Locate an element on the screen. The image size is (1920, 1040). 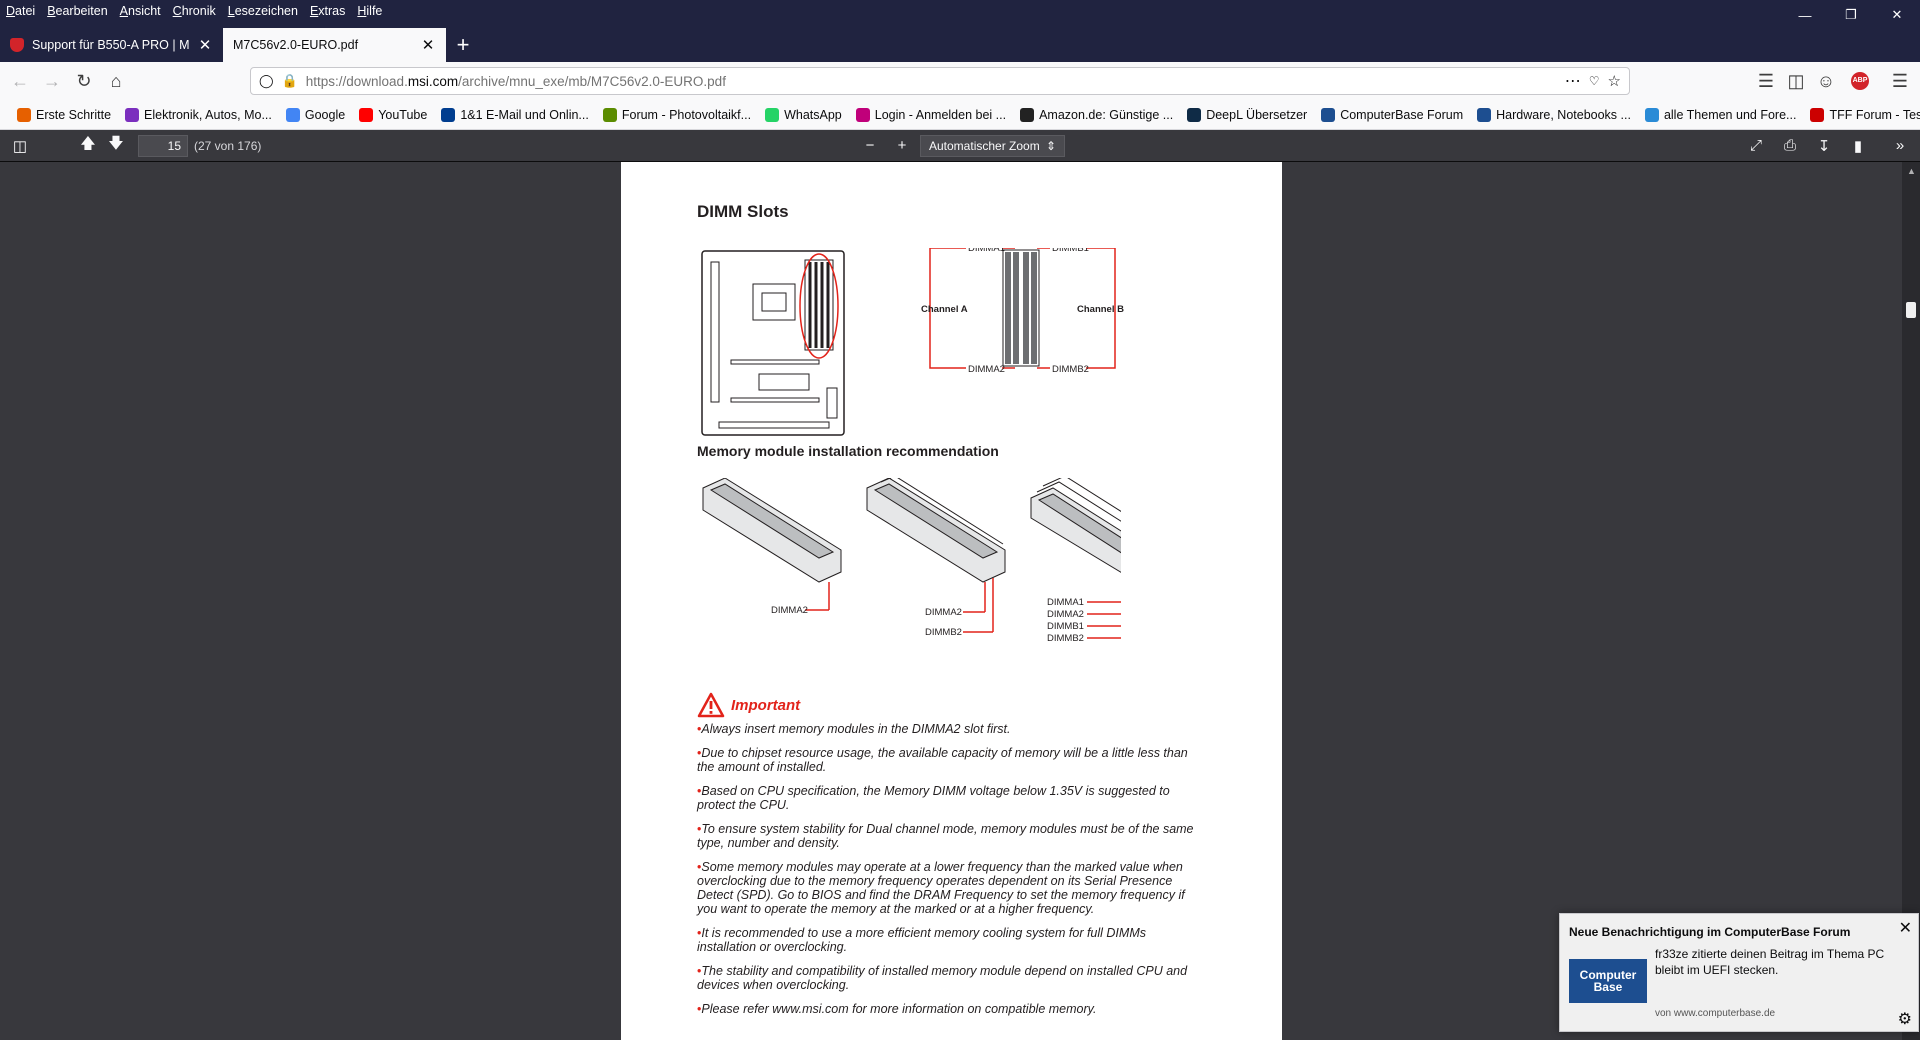
hamburger-menu-icon: ☰ is located at coordinates (1900, 81).